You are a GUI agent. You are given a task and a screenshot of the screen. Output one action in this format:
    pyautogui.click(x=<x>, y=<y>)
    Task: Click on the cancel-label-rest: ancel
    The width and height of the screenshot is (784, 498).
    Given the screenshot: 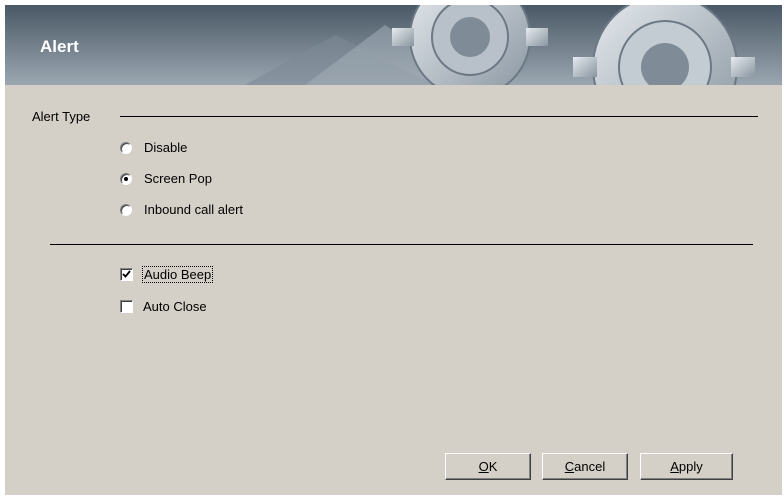 What is the action you would take?
    pyautogui.click(x=590, y=466)
    